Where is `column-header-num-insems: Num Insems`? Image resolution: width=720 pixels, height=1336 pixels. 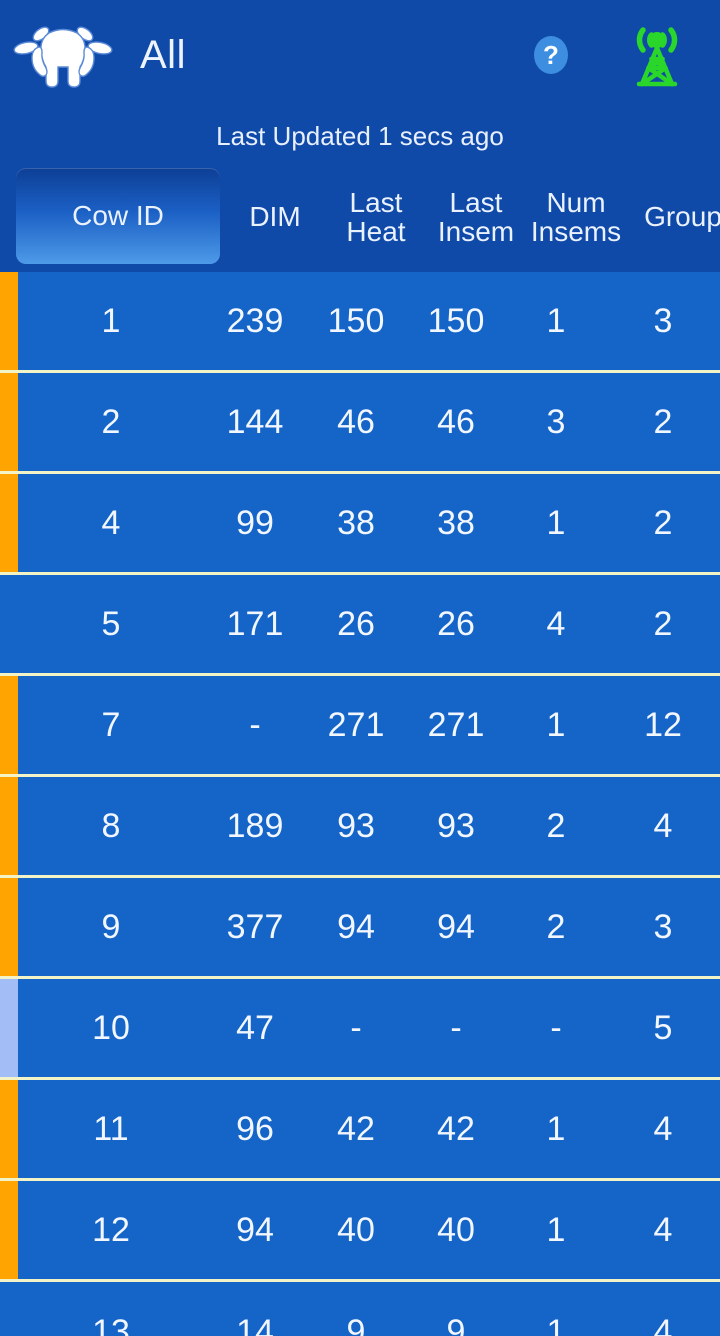
column-header-num-insems: Num Insems is located at coordinates (576, 217).